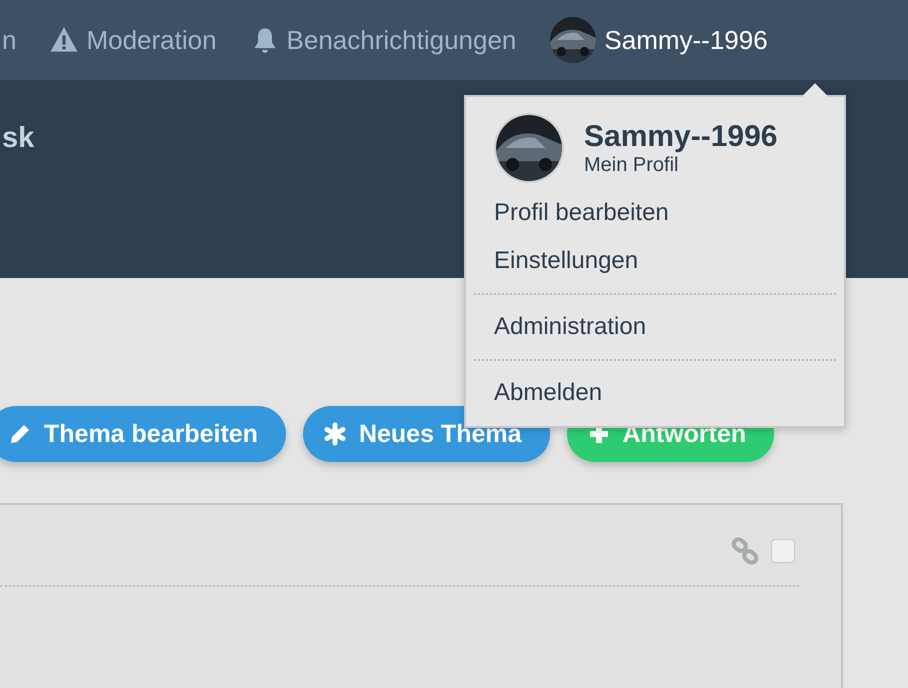 This screenshot has width=908, height=688. What do you see at coordinates (665, 213) in the screenshot?
I see `menu-item: Profil bearbeiten` at bounding box center [665, 213].